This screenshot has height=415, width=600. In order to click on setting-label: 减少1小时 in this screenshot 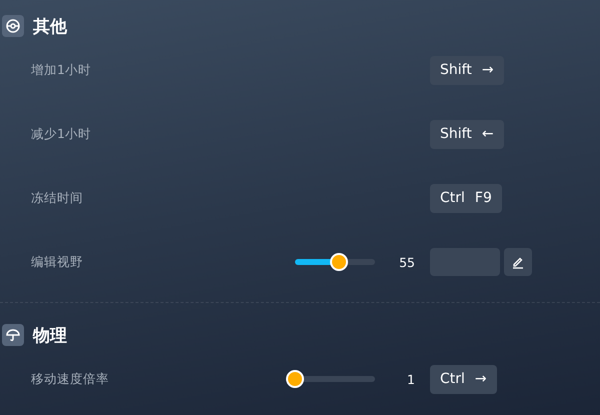, I will do `click(61, 134)`.